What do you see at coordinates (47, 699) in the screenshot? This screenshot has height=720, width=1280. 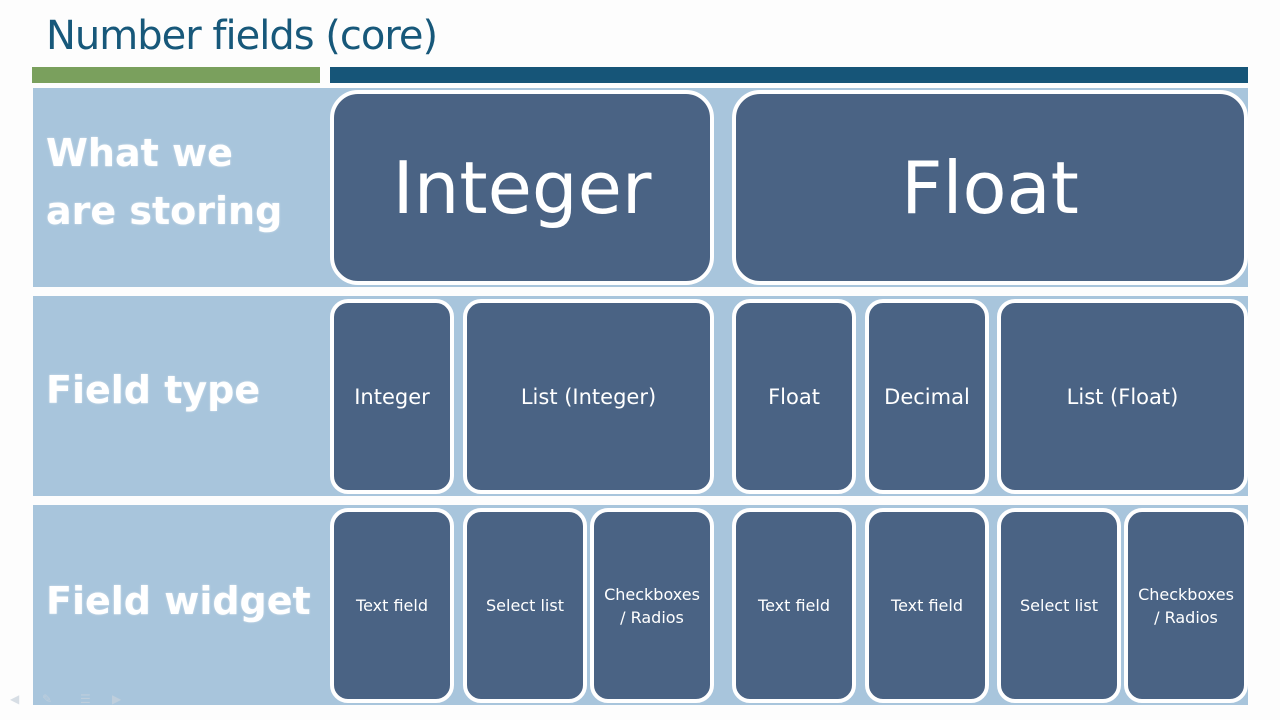 I see `pen-icon: ✎` at bounding box center [47, 699].